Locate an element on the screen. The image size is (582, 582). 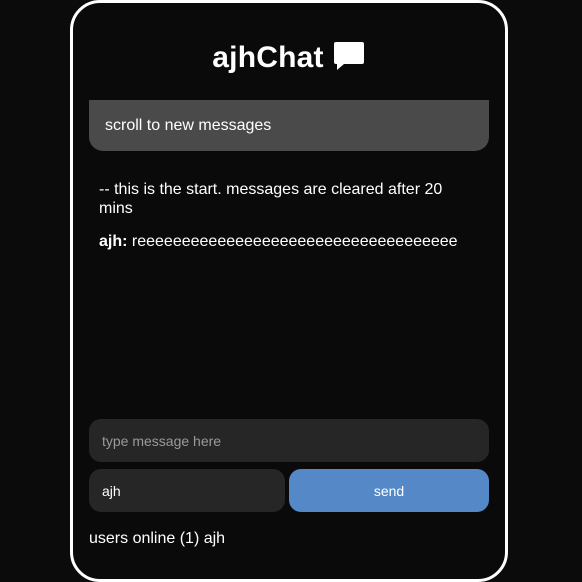
header: ajhChat is located at coordinates (289, 58).